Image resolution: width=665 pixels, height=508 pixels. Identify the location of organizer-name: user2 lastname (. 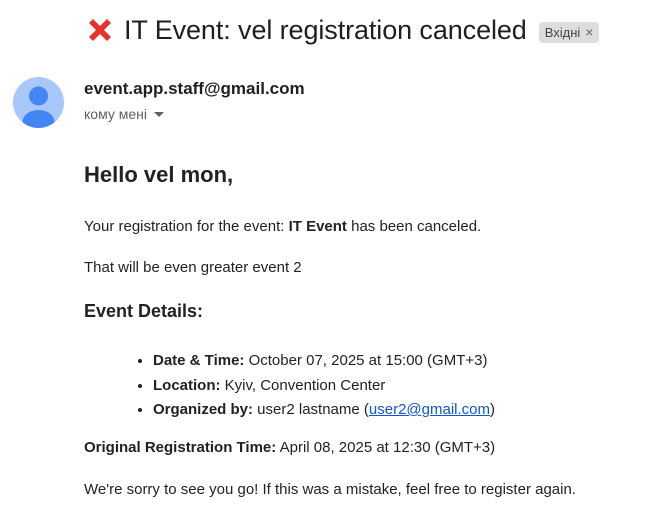
(311, 409).